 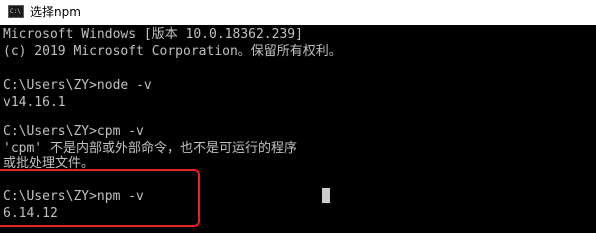 I want to click on console-line-7: C:\Users\ZY>cpm -v, so click(x=73, y=131).